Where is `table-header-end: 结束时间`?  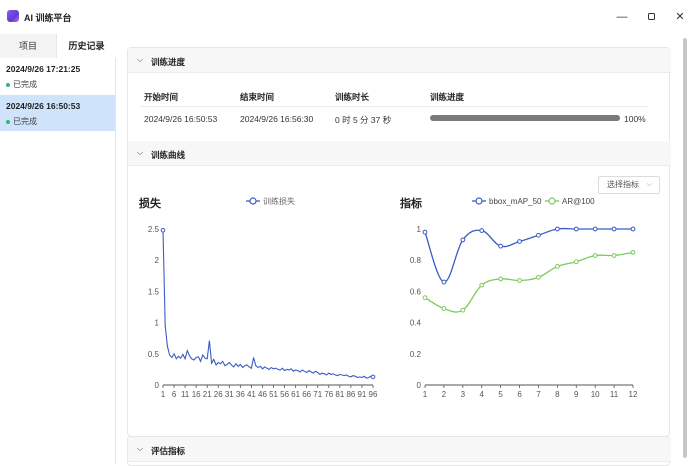
table-header-end: 结束时间 is located at coordinates (257, 97).